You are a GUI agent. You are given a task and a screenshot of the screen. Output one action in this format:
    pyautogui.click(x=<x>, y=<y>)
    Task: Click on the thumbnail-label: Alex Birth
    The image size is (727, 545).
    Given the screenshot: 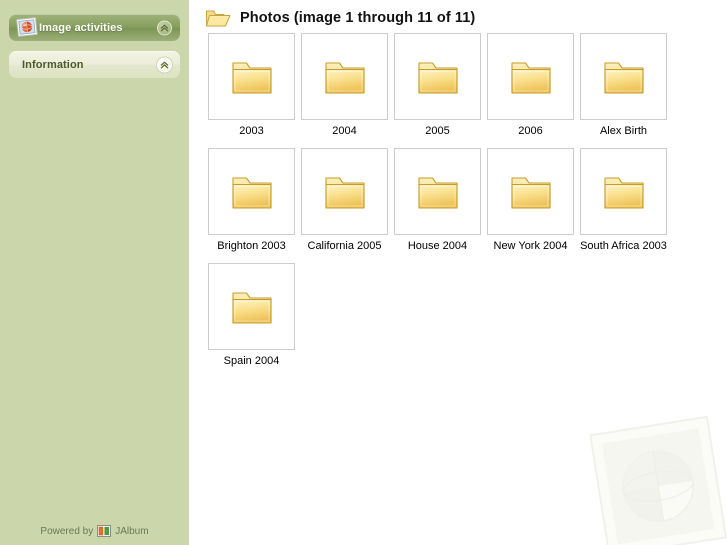 What is the action you would take?
    pyautogui.click(x=623, y=131)
    